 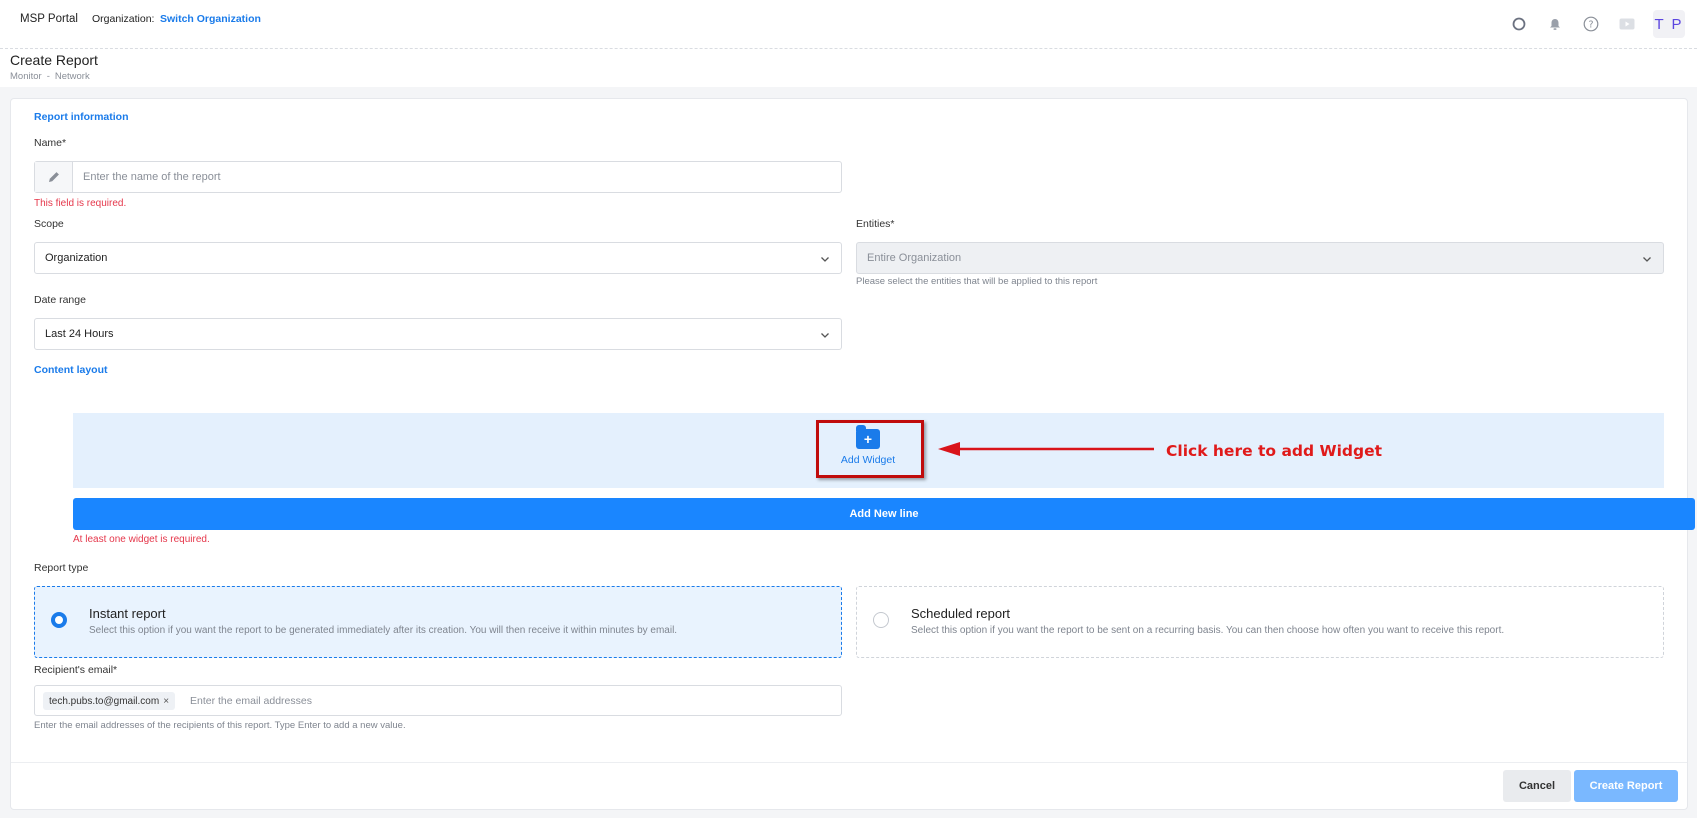 I want to click on help-icon: ?, so click(x=1591, y=24).